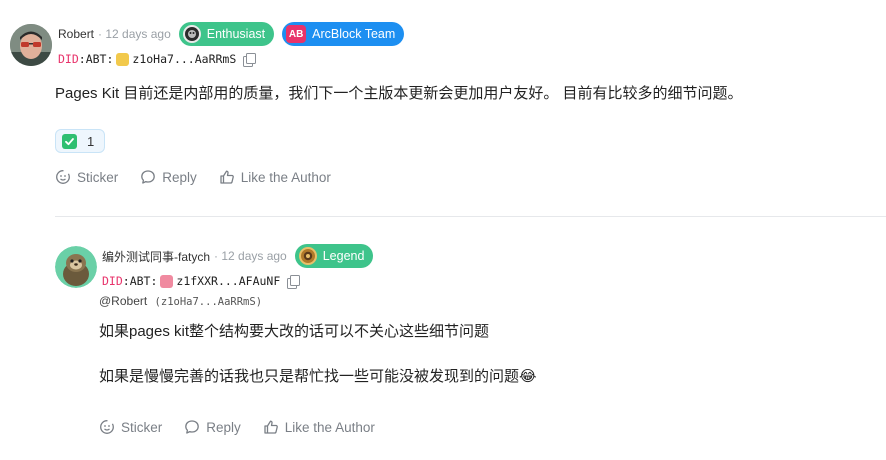  Describe the element at coordinates (236, 34) in the screenshot. I see `badge-label: Enthusiast` at that location.